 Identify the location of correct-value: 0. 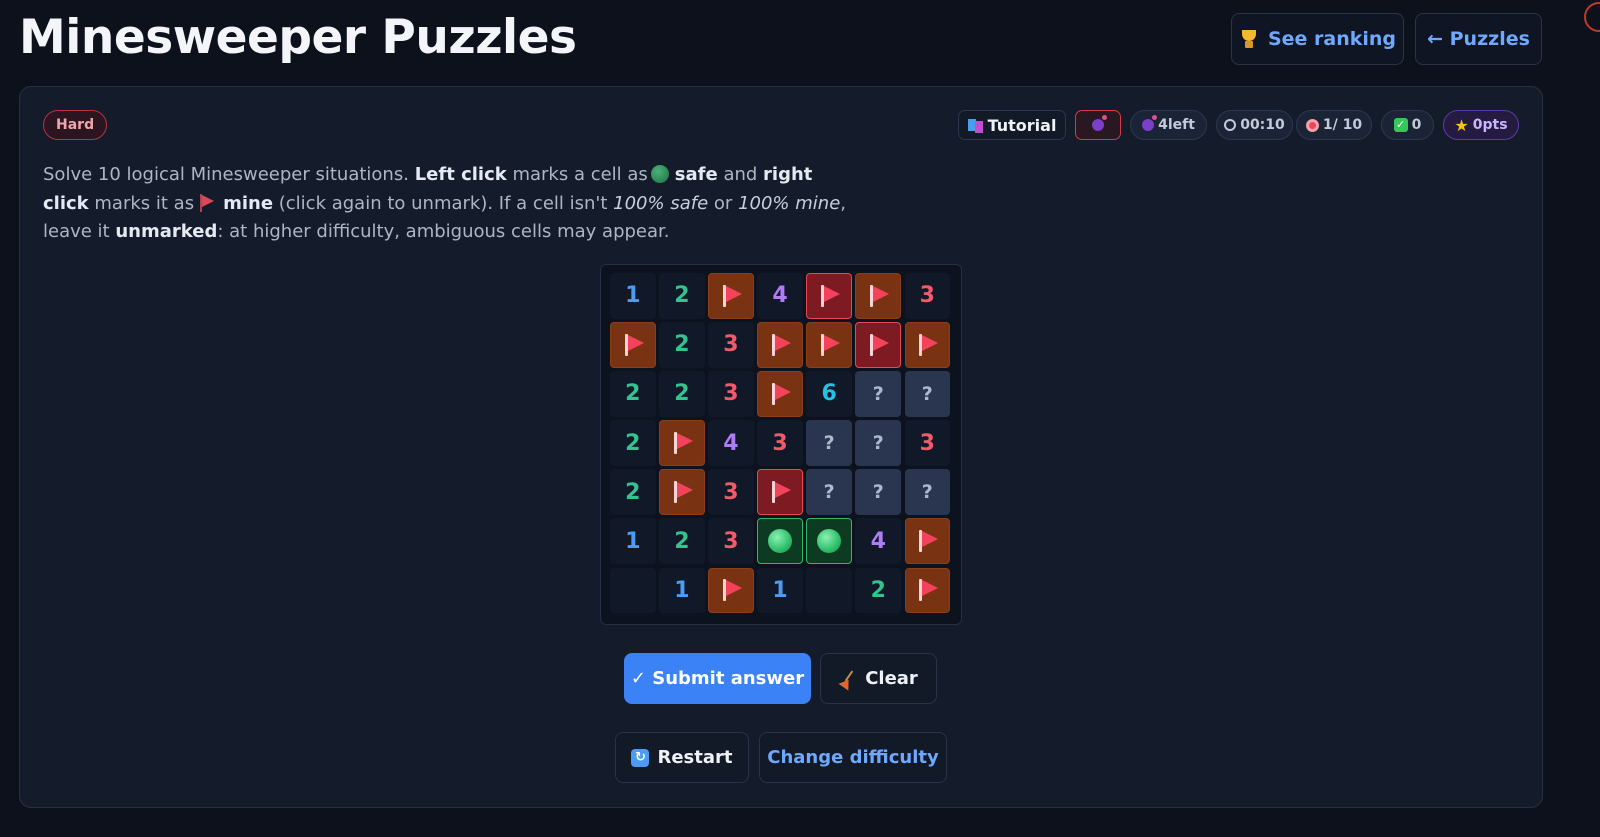
(1416, 125).